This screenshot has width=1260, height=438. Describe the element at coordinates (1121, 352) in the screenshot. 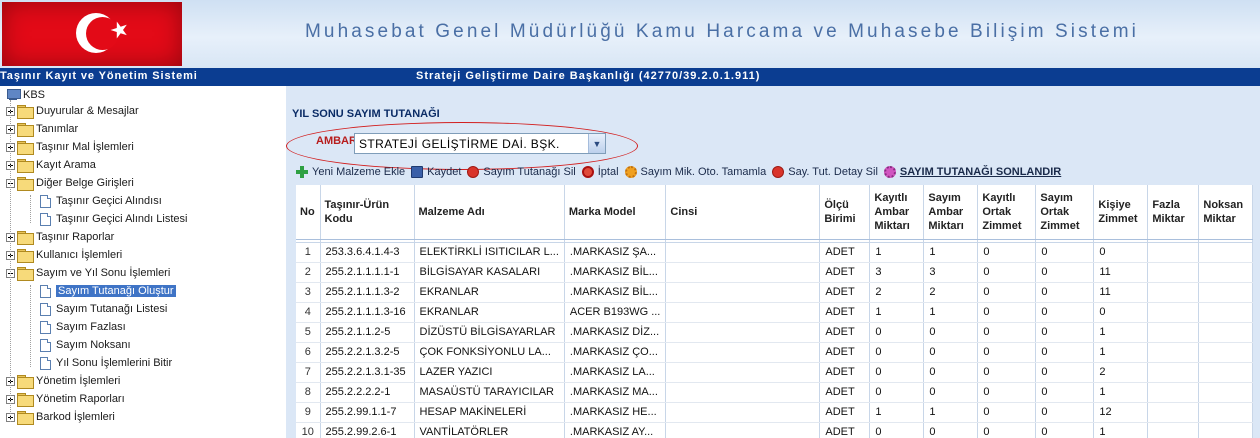

I see `cell-personal: 1` at that location.